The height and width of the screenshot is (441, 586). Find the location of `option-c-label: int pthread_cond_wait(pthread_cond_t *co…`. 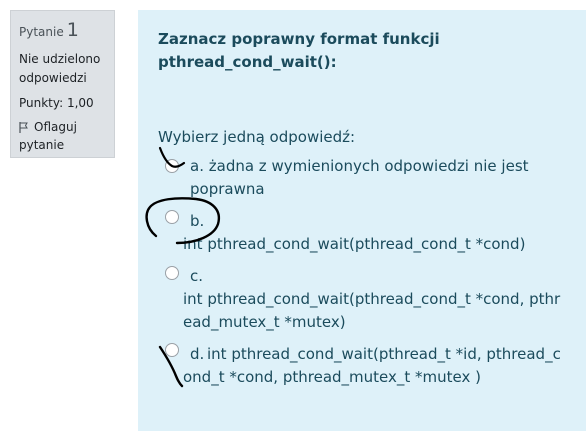

option-c-label: int pthread_cond_wait(pthread_cond_t *co… is located at coordinates (372, 310).